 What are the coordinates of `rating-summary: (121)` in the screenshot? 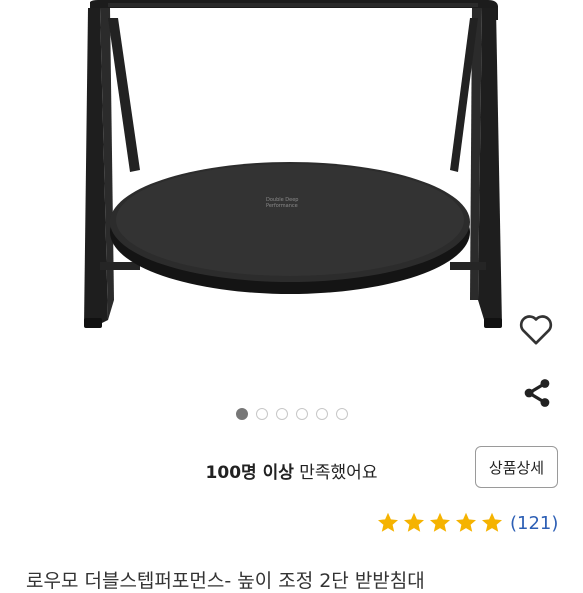 It's located at (467, 523).